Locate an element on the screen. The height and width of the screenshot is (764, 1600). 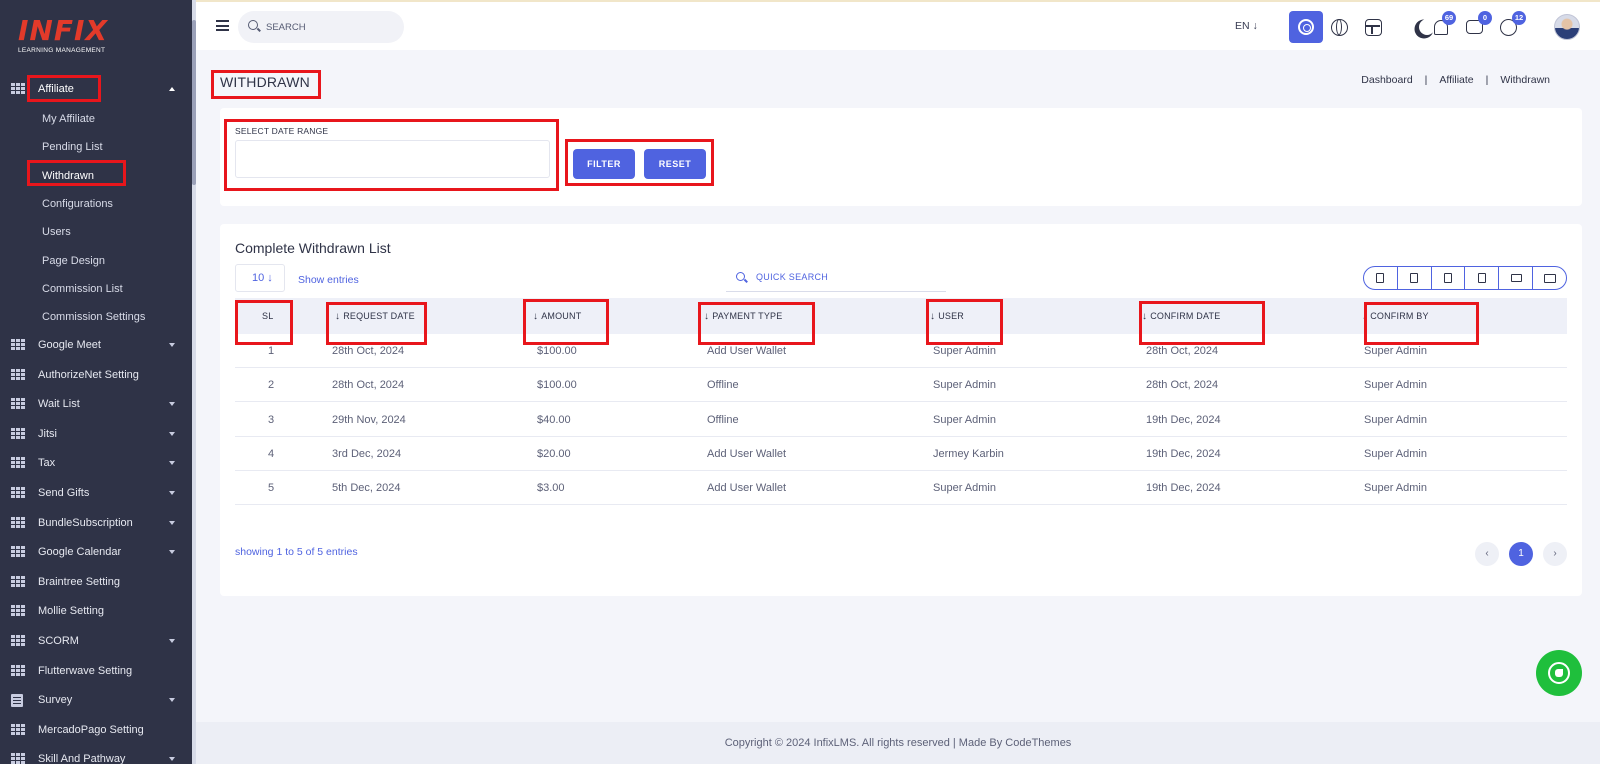
infix-logo: INFIX LEARNING MANAGEMENT is located at coordinates (73, 38).